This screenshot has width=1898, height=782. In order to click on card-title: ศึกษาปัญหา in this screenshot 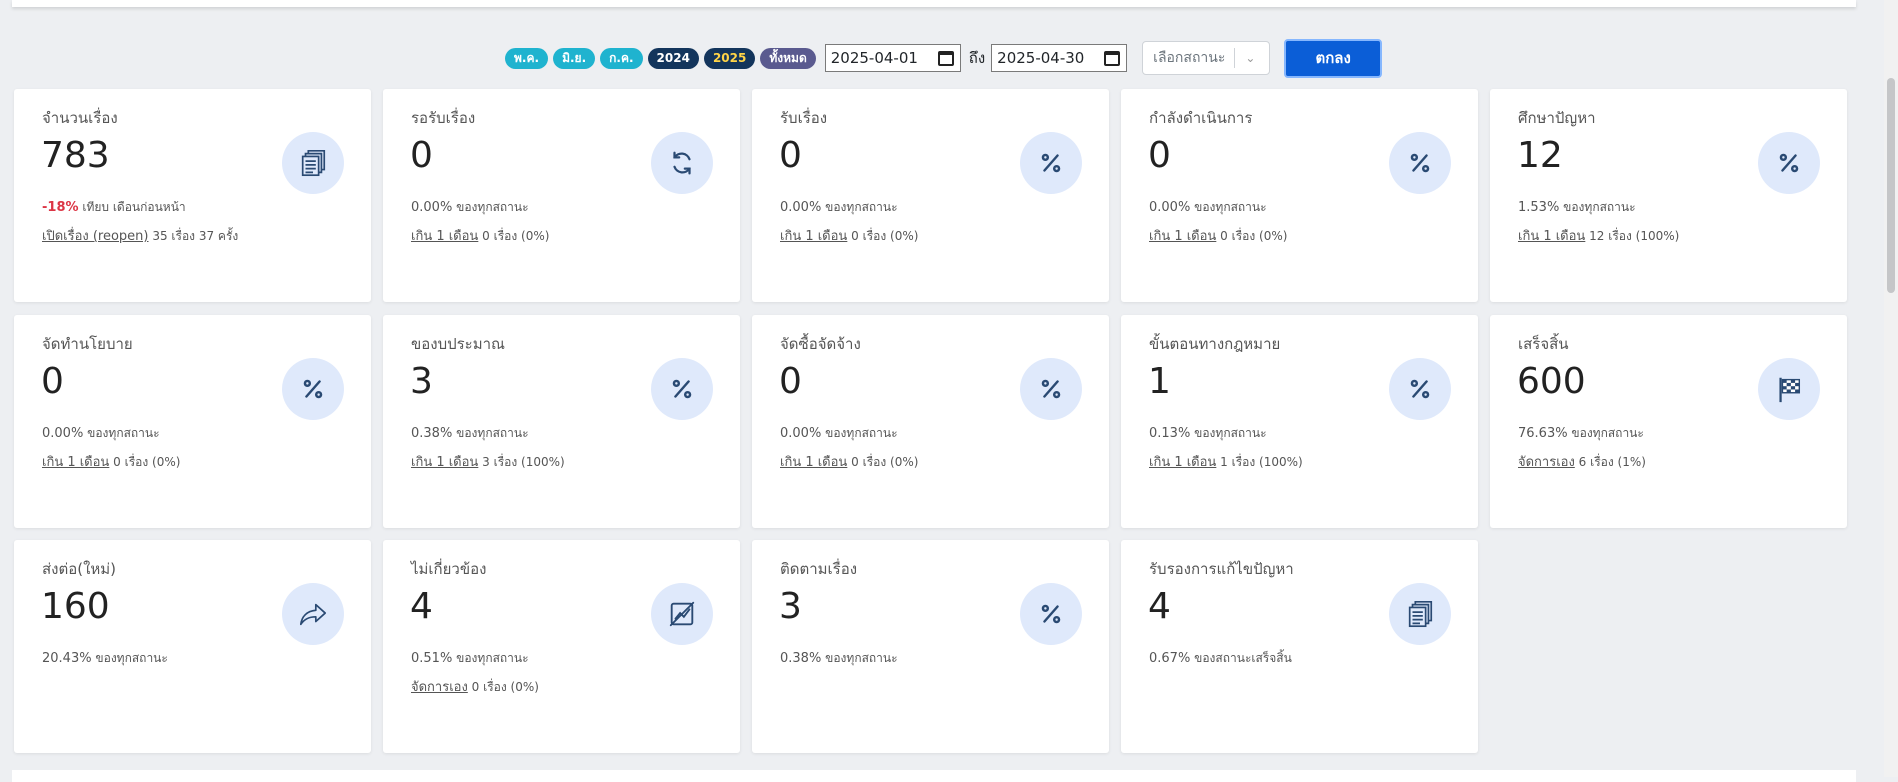, I will do `click(1557, 118)`.